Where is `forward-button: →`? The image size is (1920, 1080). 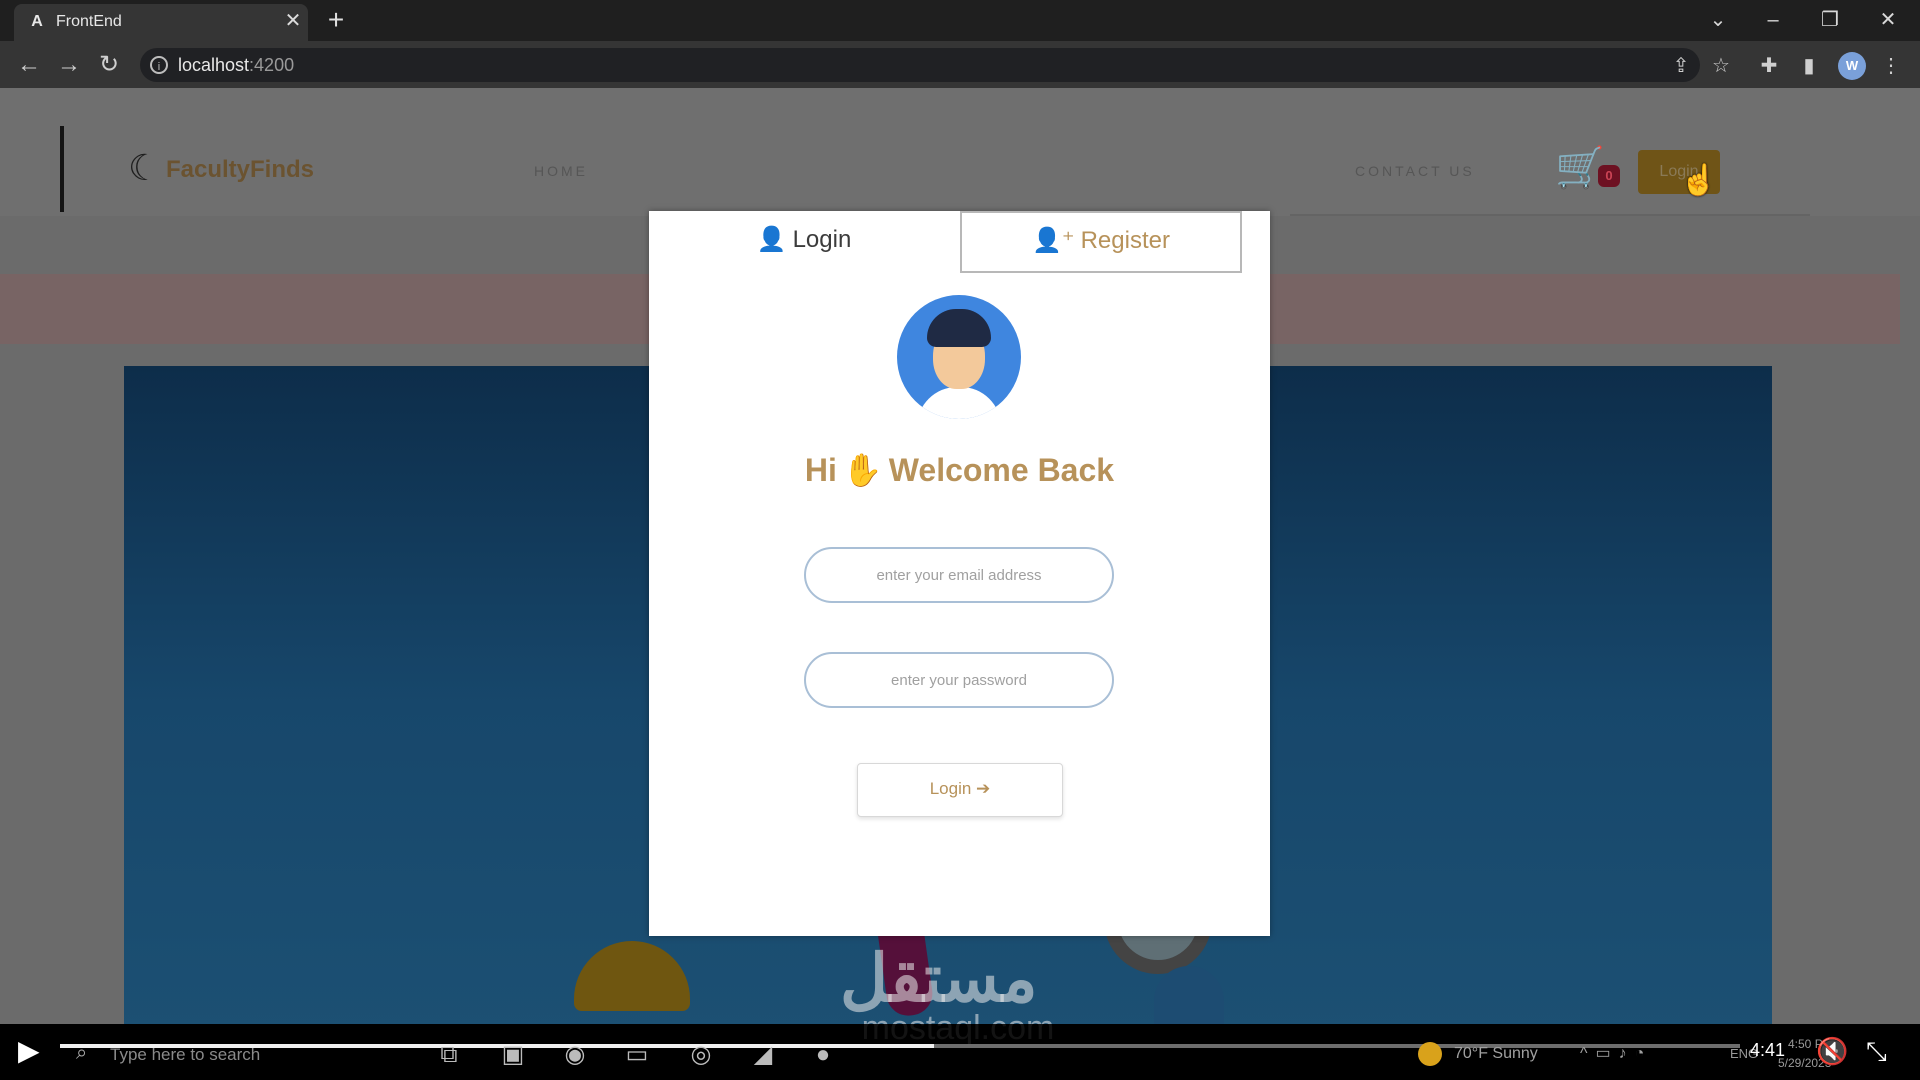
forward-button: → is located at coordinates (69, 65).